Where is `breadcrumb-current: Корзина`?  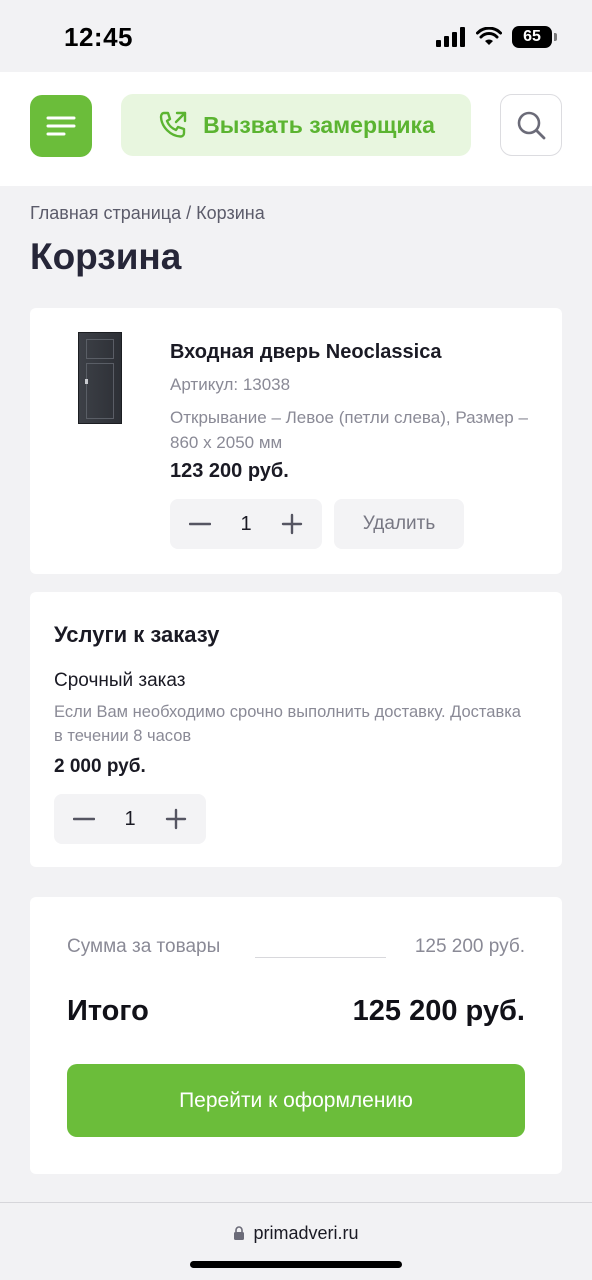
breadcrumb-current: Корзина is located at coordinates (230, 213).